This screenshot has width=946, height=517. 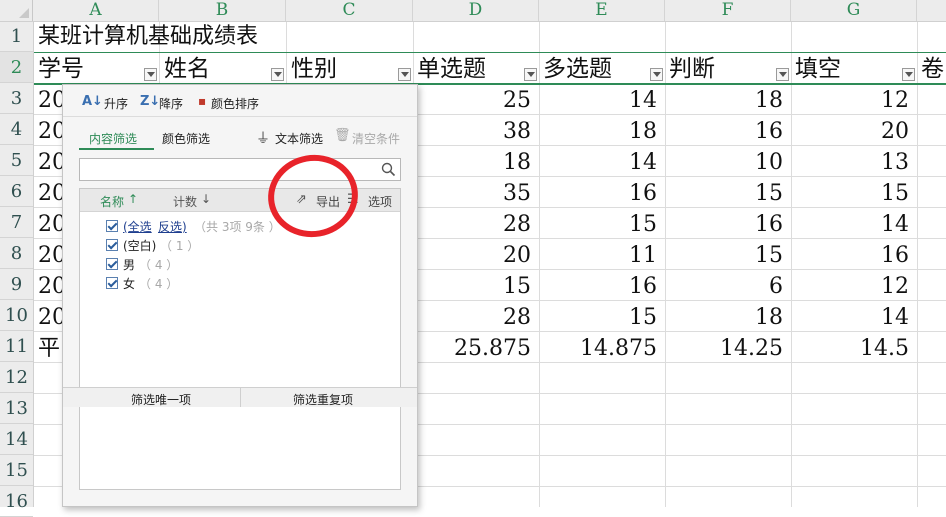 I want to click on clear-conditions-button: 清空条件, so click(x=376, y=138).